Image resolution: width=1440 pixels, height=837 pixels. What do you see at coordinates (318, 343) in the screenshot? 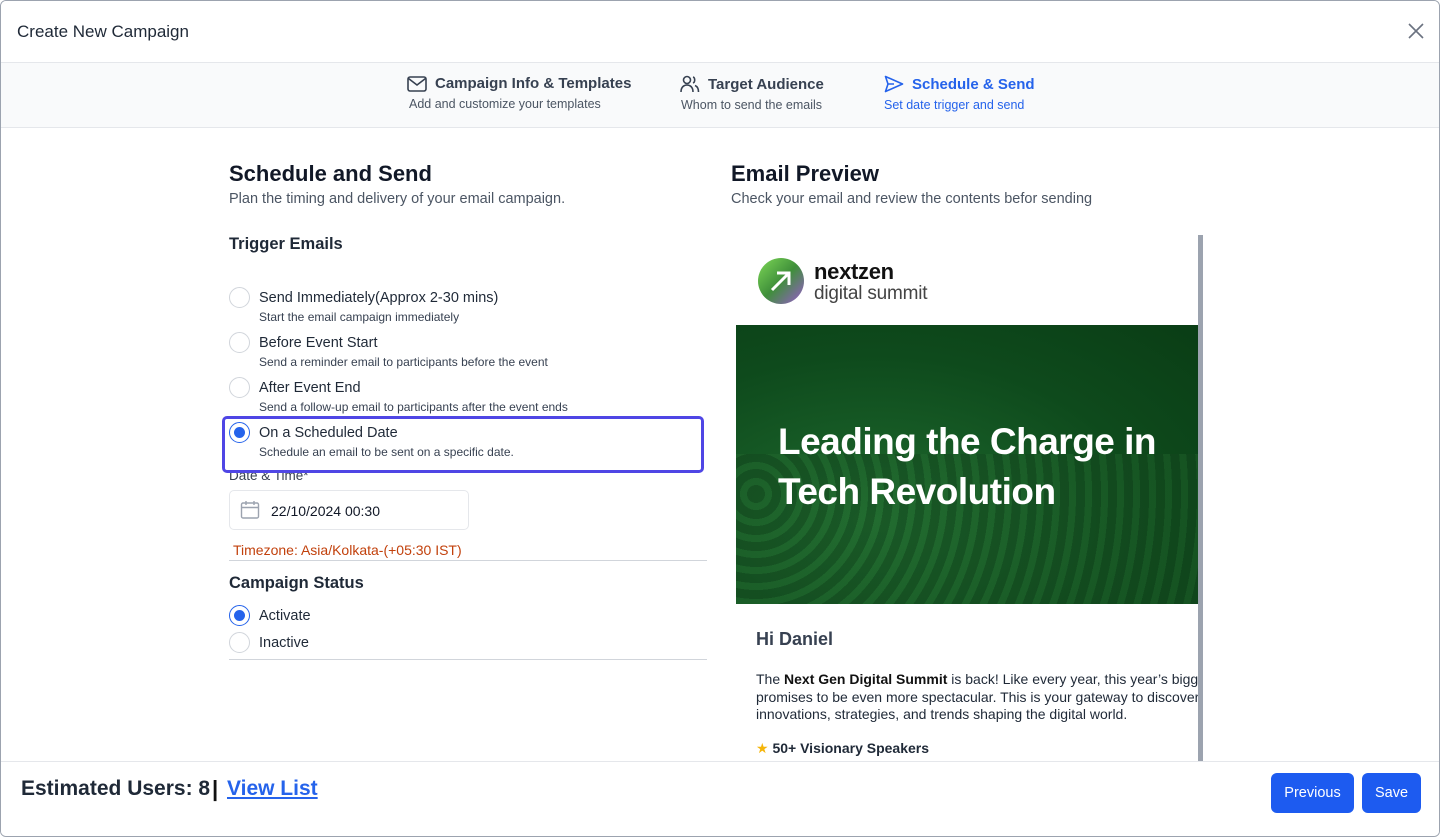
I see `option-label: Before Event Start` at bounding box center [318, 343].